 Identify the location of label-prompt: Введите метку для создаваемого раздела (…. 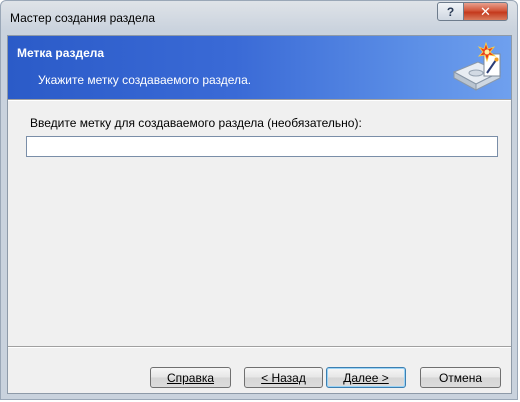
(196, 123).